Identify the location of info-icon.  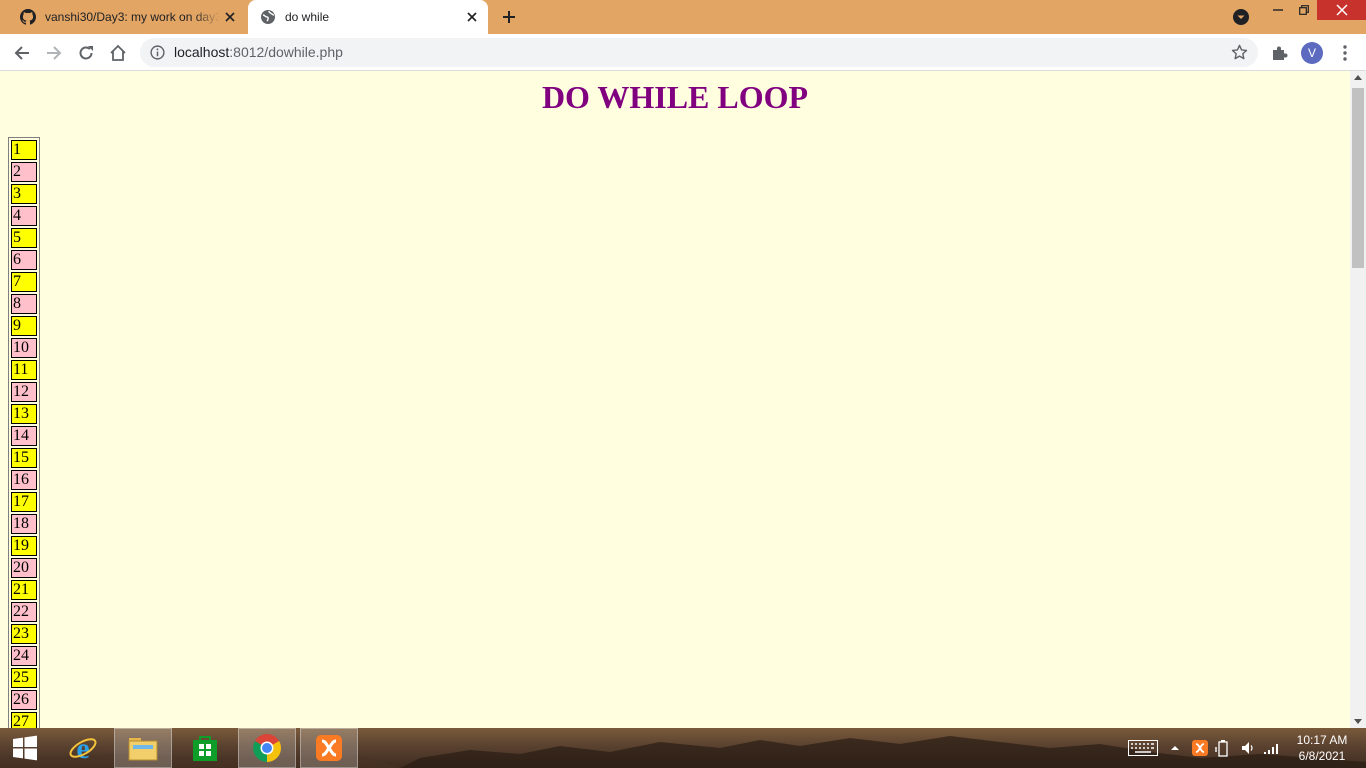
(157, 52).